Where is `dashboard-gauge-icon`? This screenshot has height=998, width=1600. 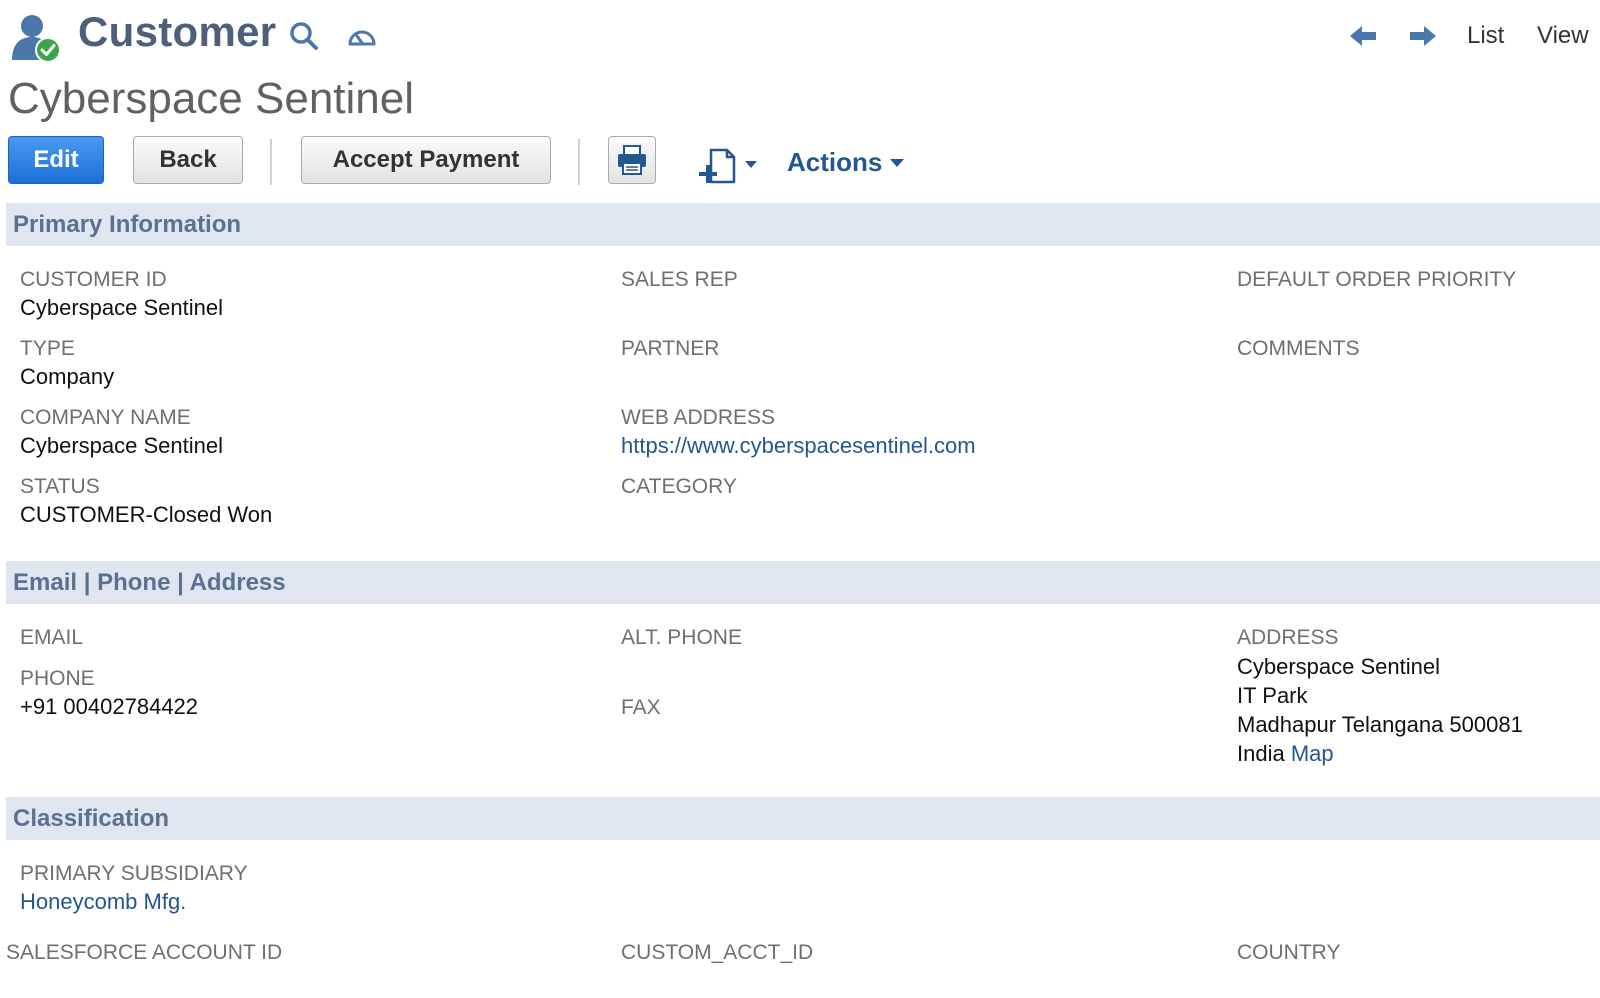
dashboard-gauge-icon is located at coordinates (362, 37).